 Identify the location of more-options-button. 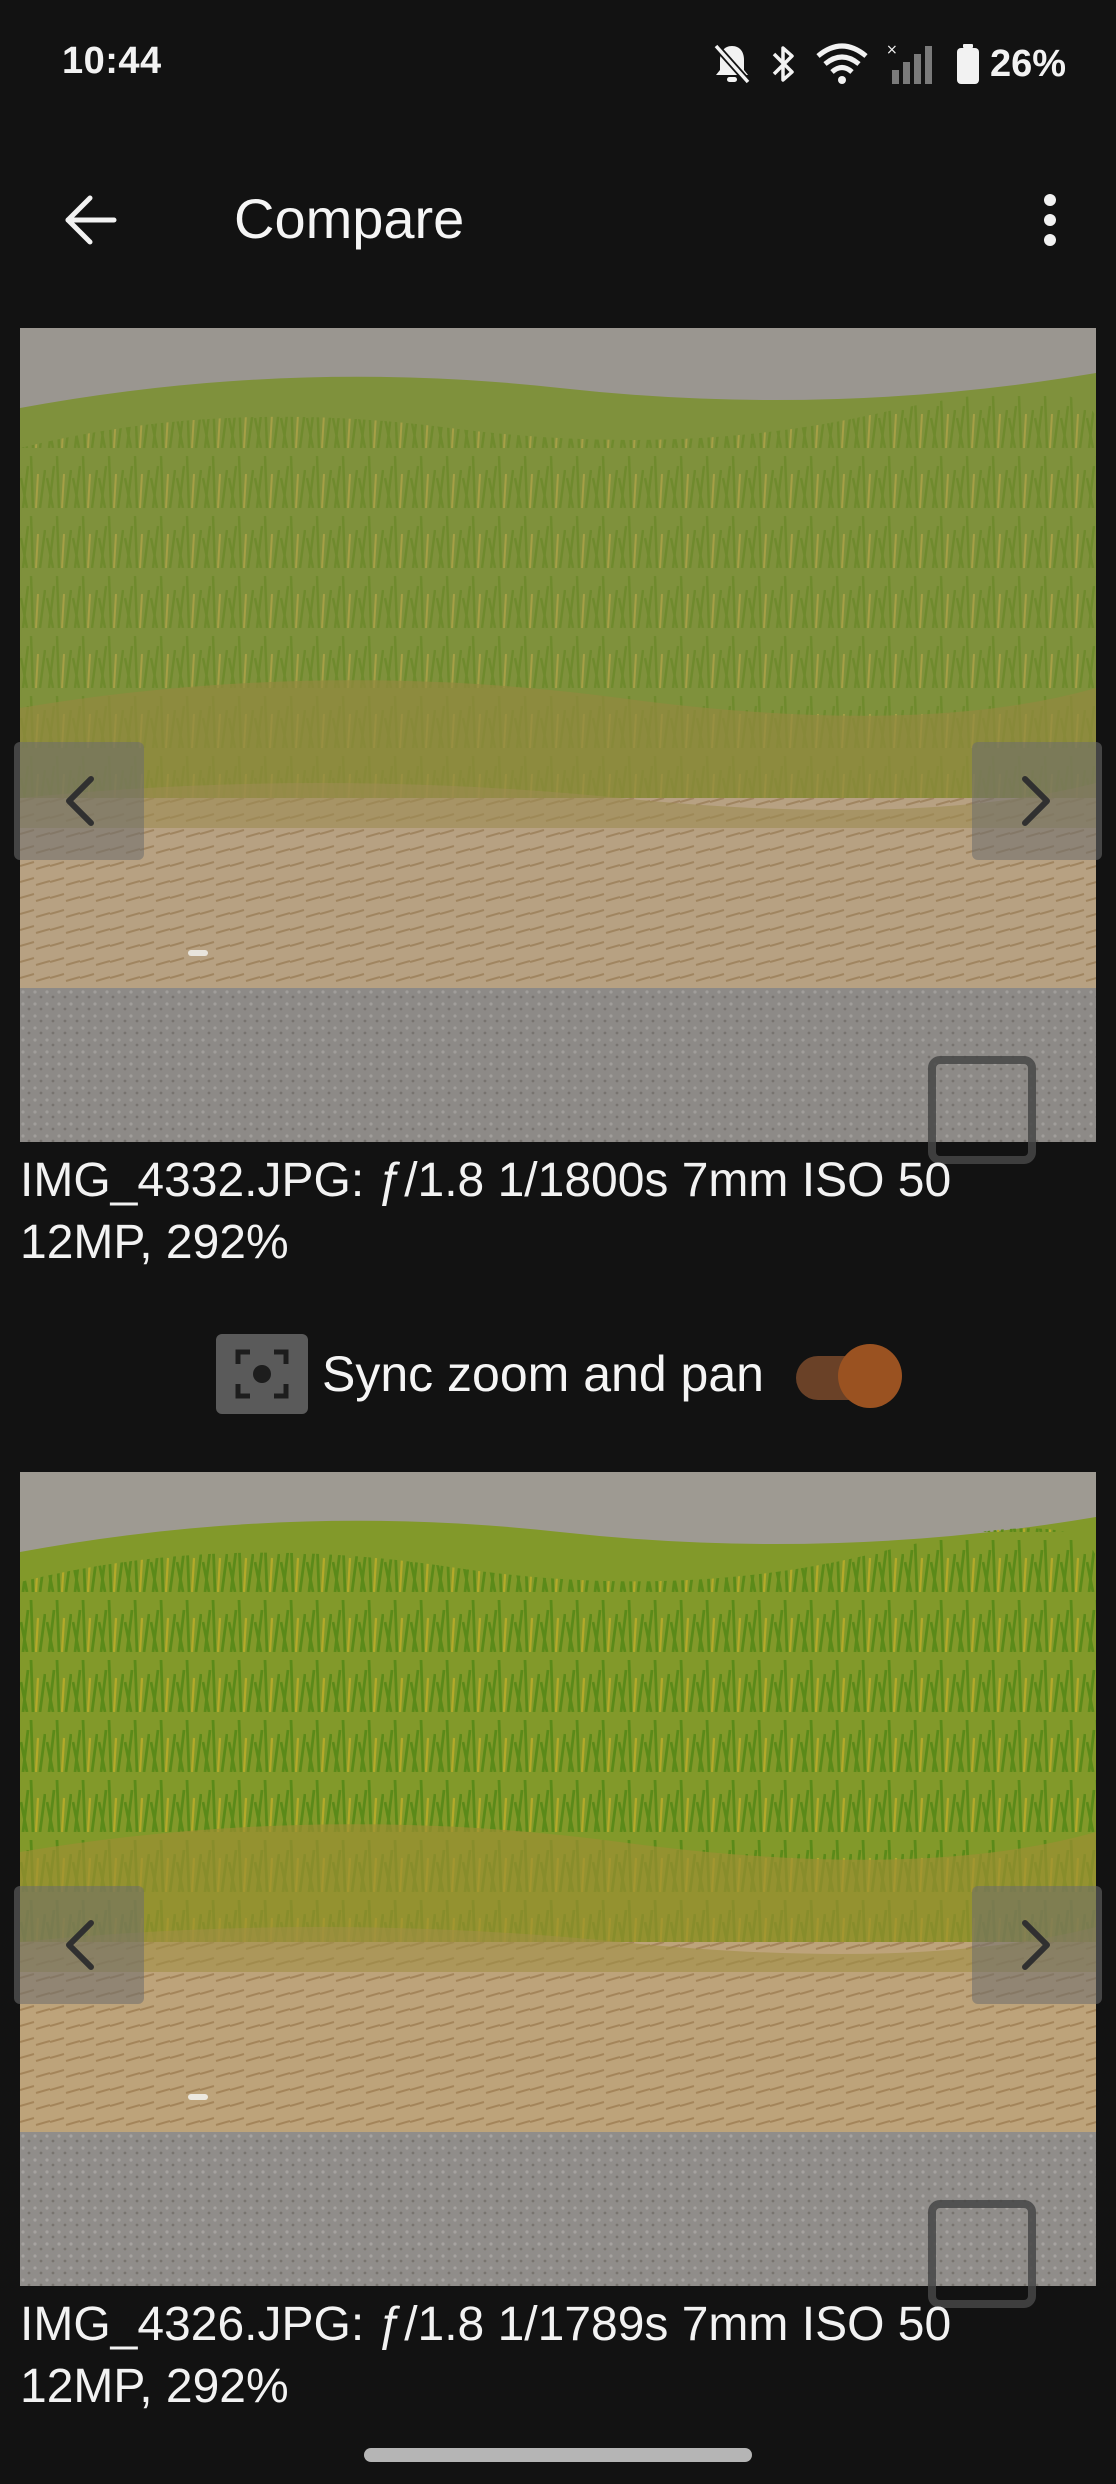
(1050, 220).